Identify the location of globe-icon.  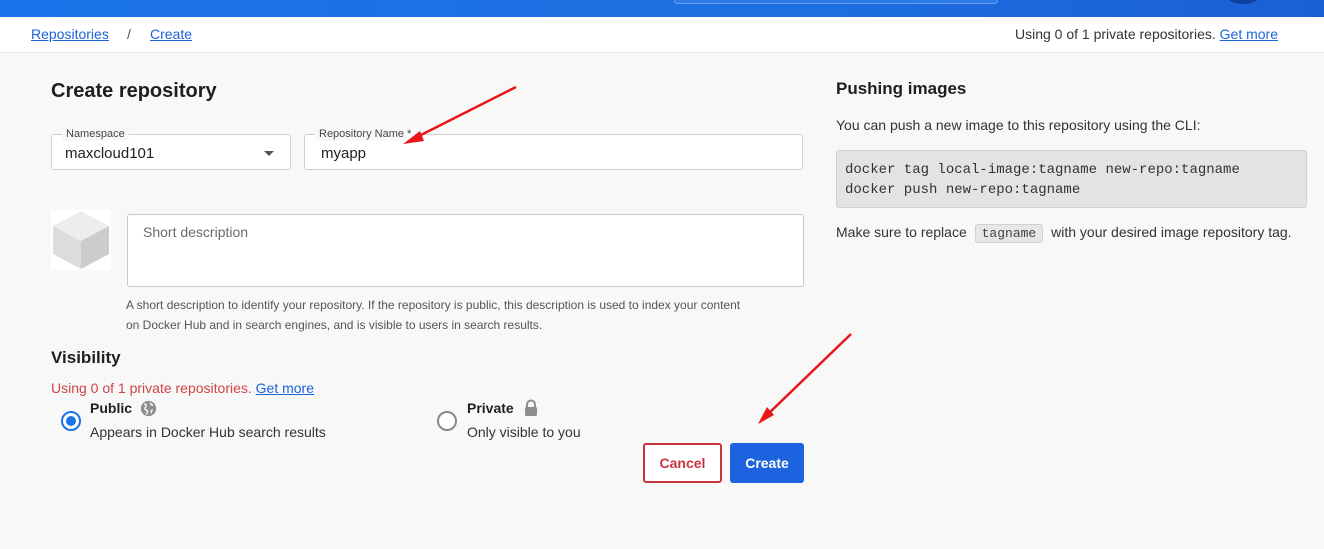
(148, 411).